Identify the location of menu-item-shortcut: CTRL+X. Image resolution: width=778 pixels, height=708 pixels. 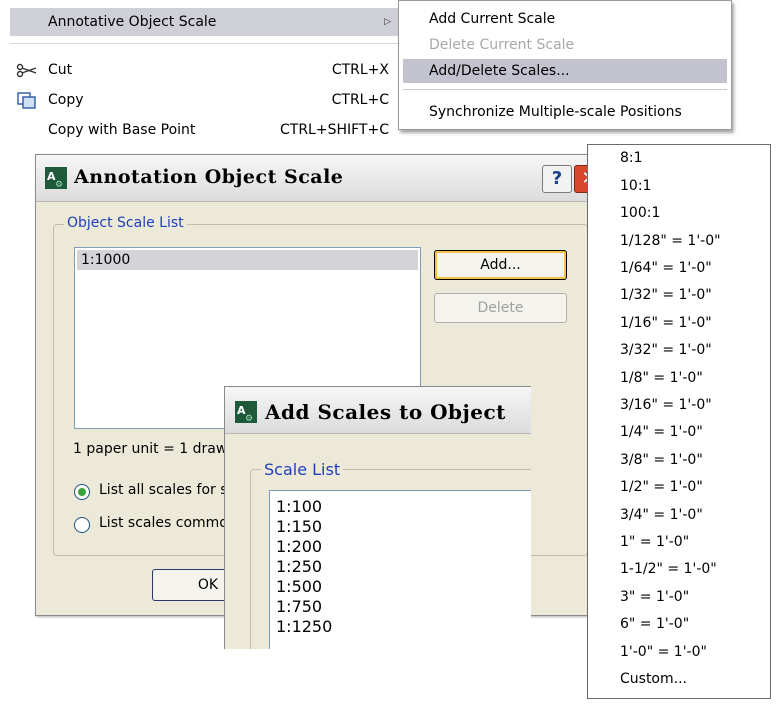
(360, 70).